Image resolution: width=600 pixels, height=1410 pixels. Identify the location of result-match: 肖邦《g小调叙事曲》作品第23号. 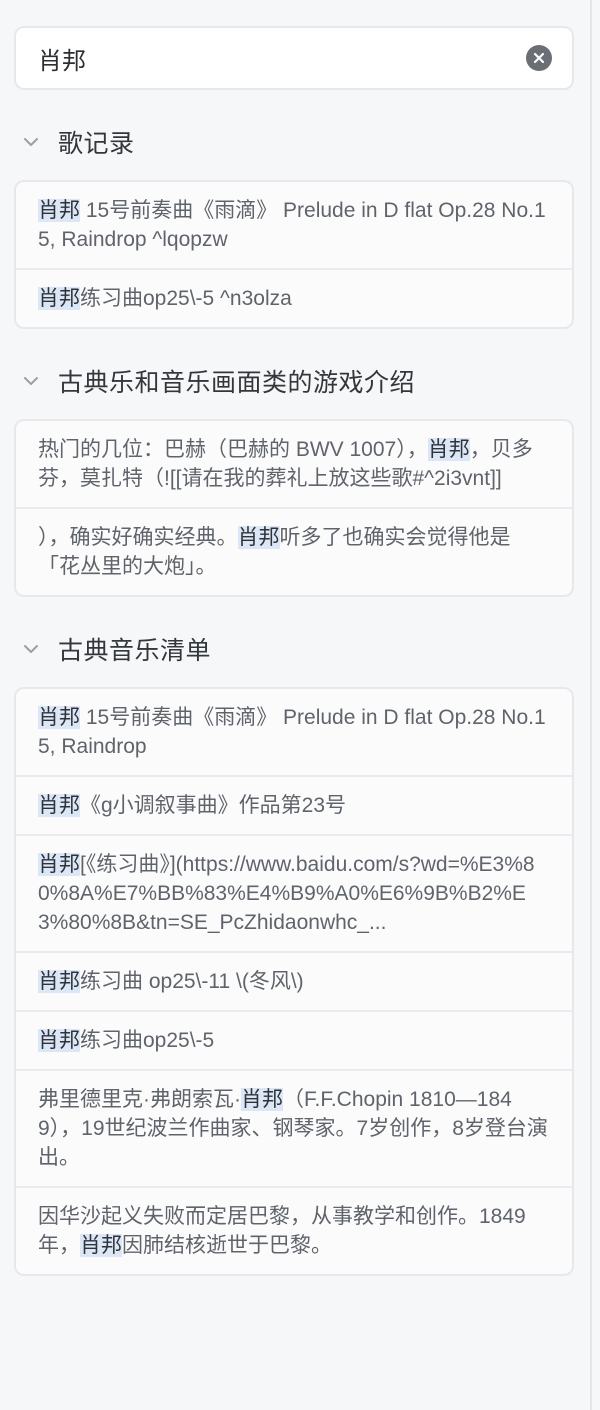
(294, 806).